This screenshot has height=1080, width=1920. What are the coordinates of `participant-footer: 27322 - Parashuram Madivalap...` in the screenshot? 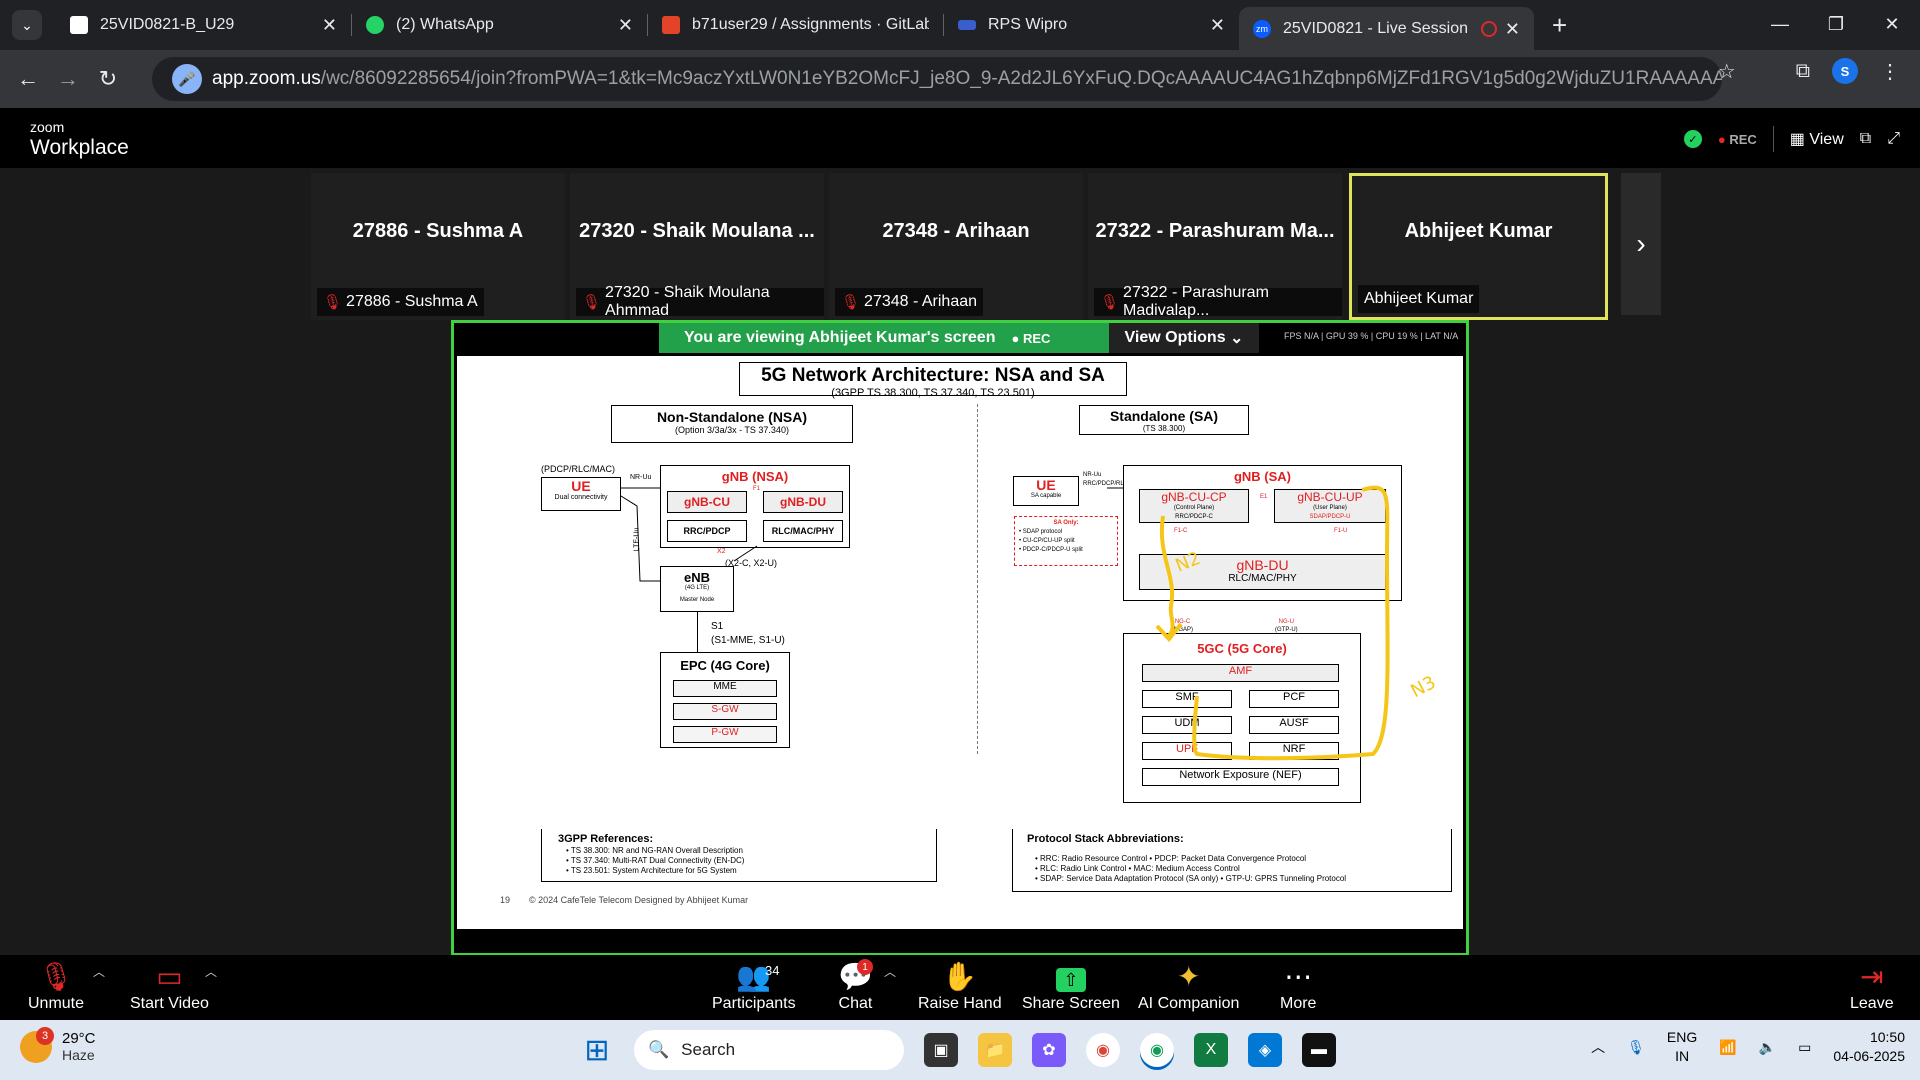 It's located at (1196, 301).